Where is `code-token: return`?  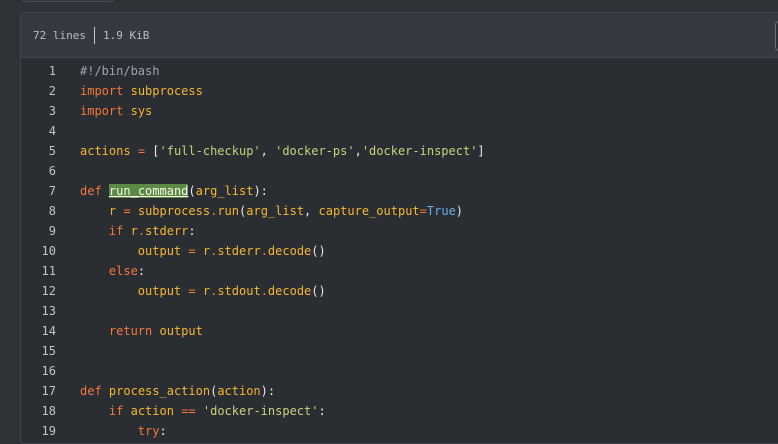 code-token: return is located at coordinates (130, 331).